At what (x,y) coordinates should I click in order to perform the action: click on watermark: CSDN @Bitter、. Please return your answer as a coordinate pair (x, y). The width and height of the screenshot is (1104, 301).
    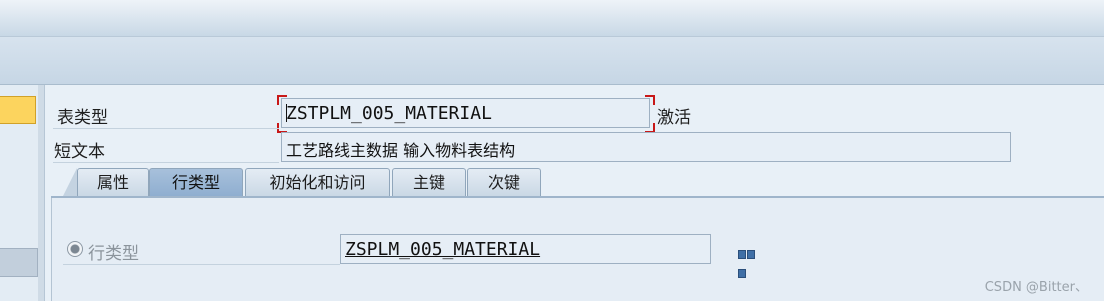
    Looking at the image, I should click on (1036, 287).